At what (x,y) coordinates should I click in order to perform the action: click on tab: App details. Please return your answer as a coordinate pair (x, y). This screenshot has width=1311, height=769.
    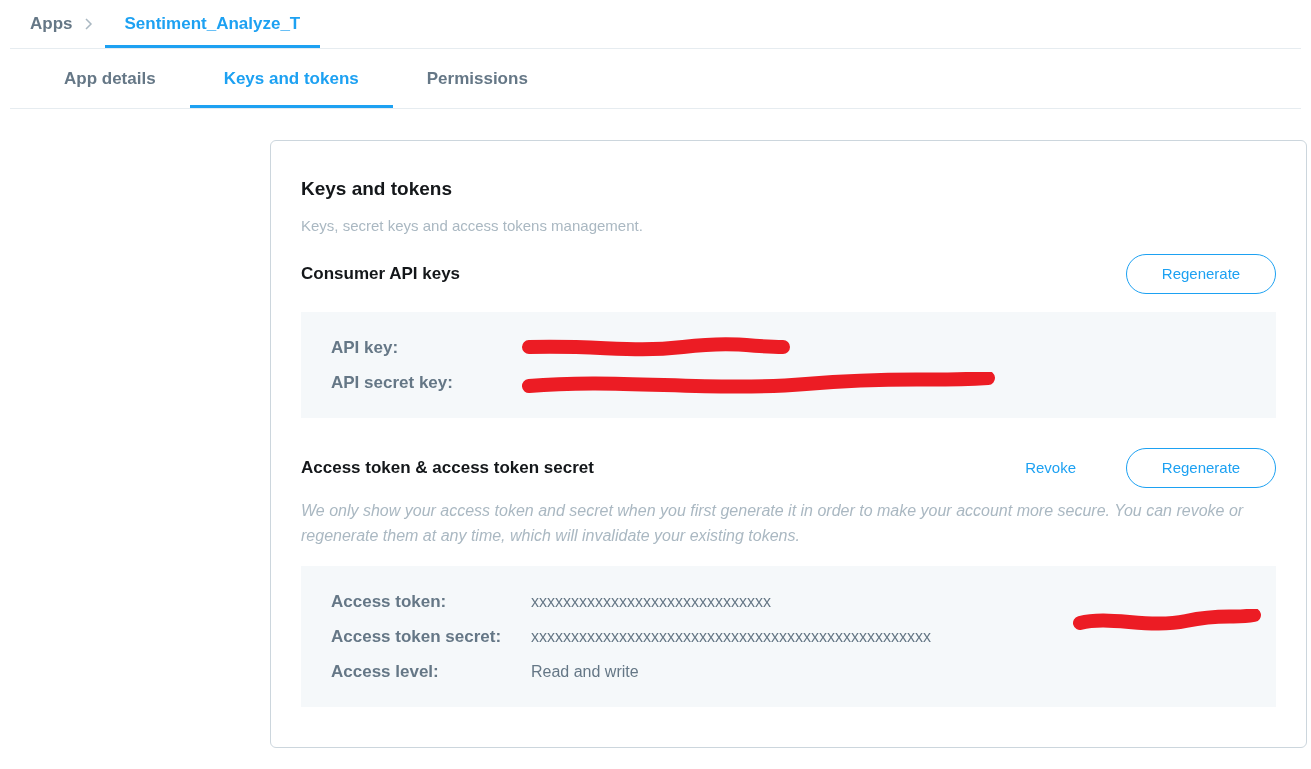
    Looking at the image, I should click on (110, 78).